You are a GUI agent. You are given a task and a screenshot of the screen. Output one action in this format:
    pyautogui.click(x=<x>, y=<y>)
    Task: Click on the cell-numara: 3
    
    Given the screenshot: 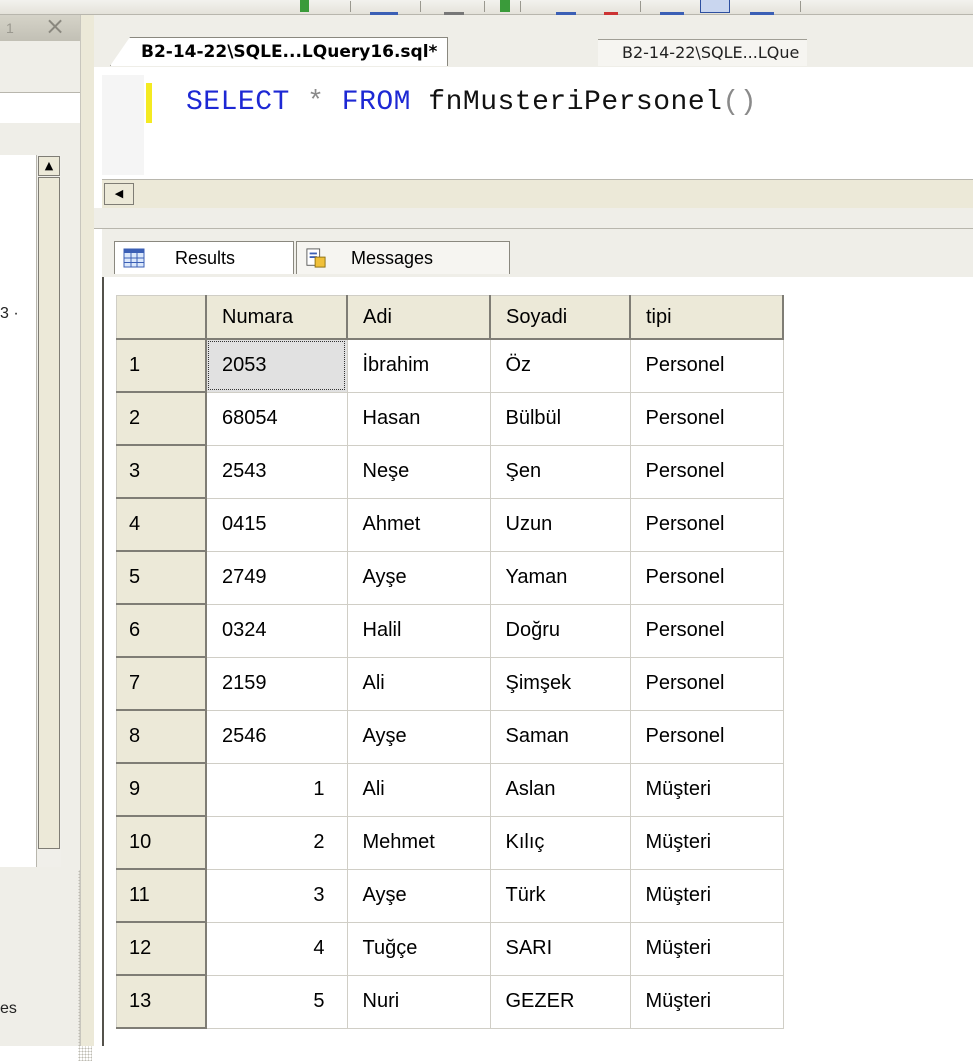 What is the action you would take?
    pyautogui.click(x=276, y=895)
    